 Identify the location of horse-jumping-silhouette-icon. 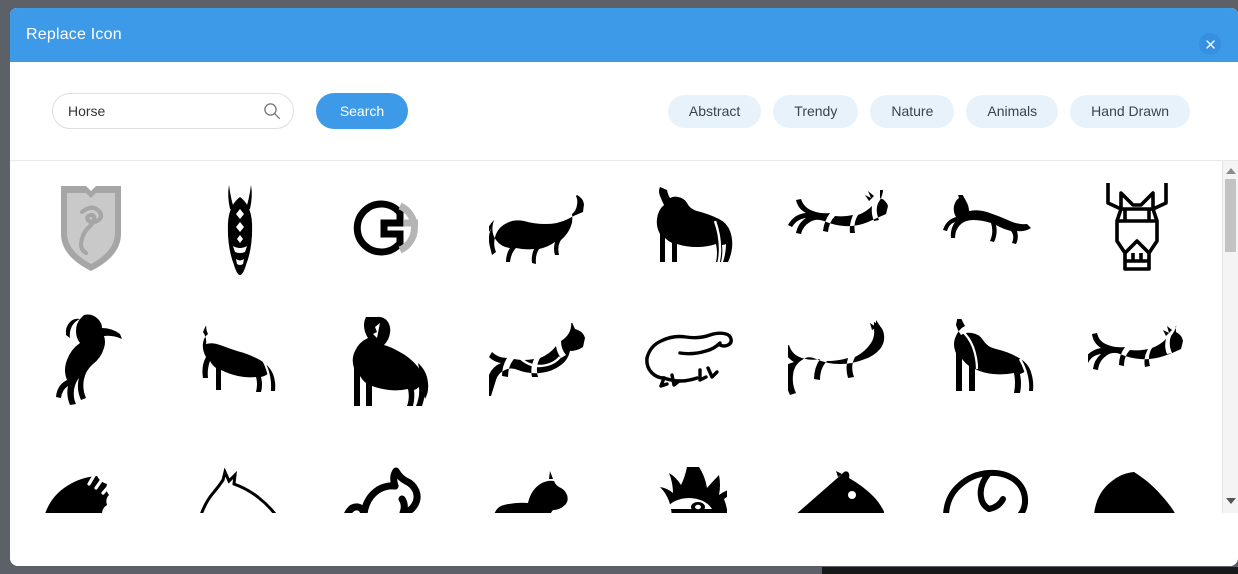
(839, 360).